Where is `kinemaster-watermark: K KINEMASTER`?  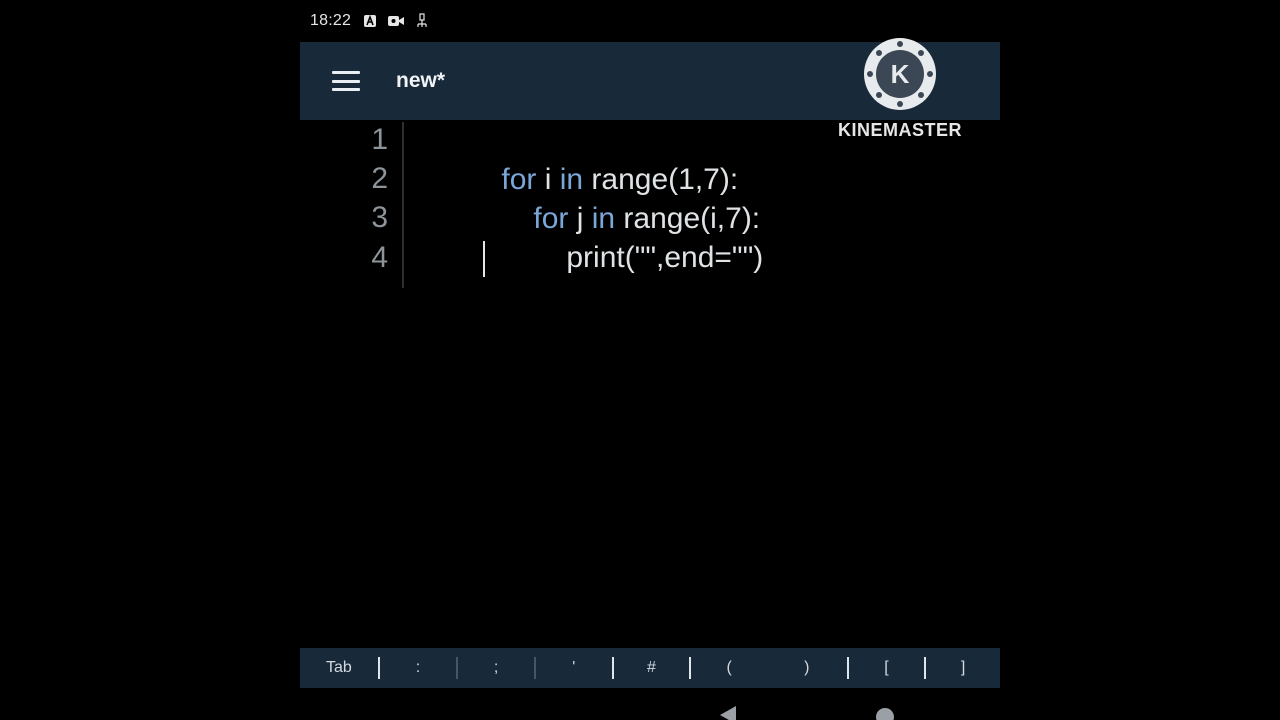 kinemaster-watermark: K KINEMASTER is located at coordinates (900, 89).